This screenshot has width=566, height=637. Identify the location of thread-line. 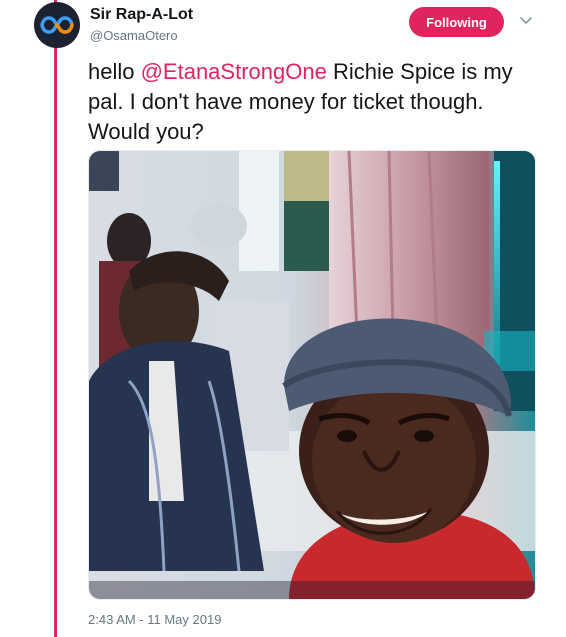
(55, 318).